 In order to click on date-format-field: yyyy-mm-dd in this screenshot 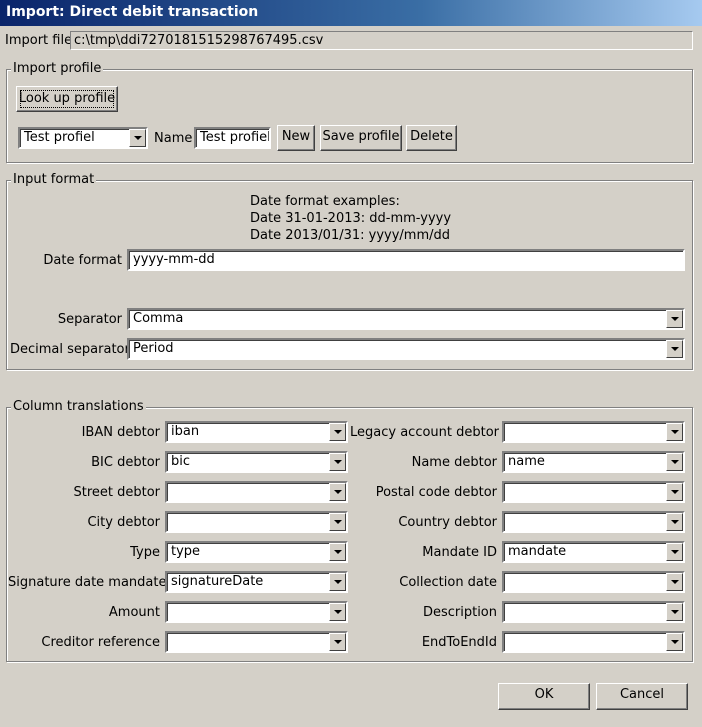, I will do `click(406, 260)`.